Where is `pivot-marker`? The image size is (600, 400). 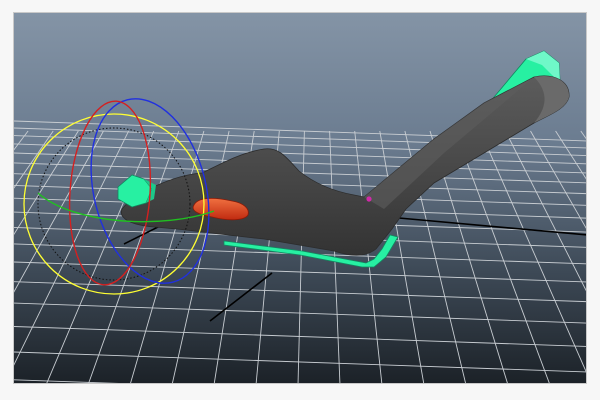
pivot-marker is located at coordinates (369, 199).